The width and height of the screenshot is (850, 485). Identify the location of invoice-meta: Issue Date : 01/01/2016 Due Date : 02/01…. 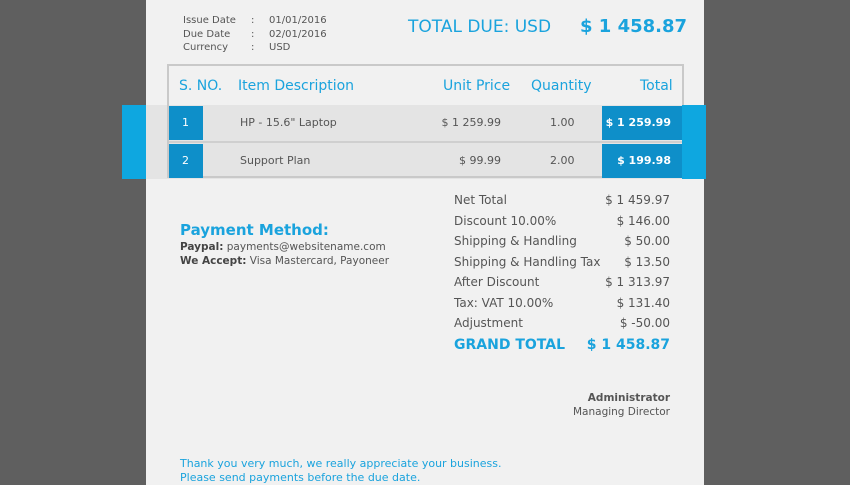
(255, 34).